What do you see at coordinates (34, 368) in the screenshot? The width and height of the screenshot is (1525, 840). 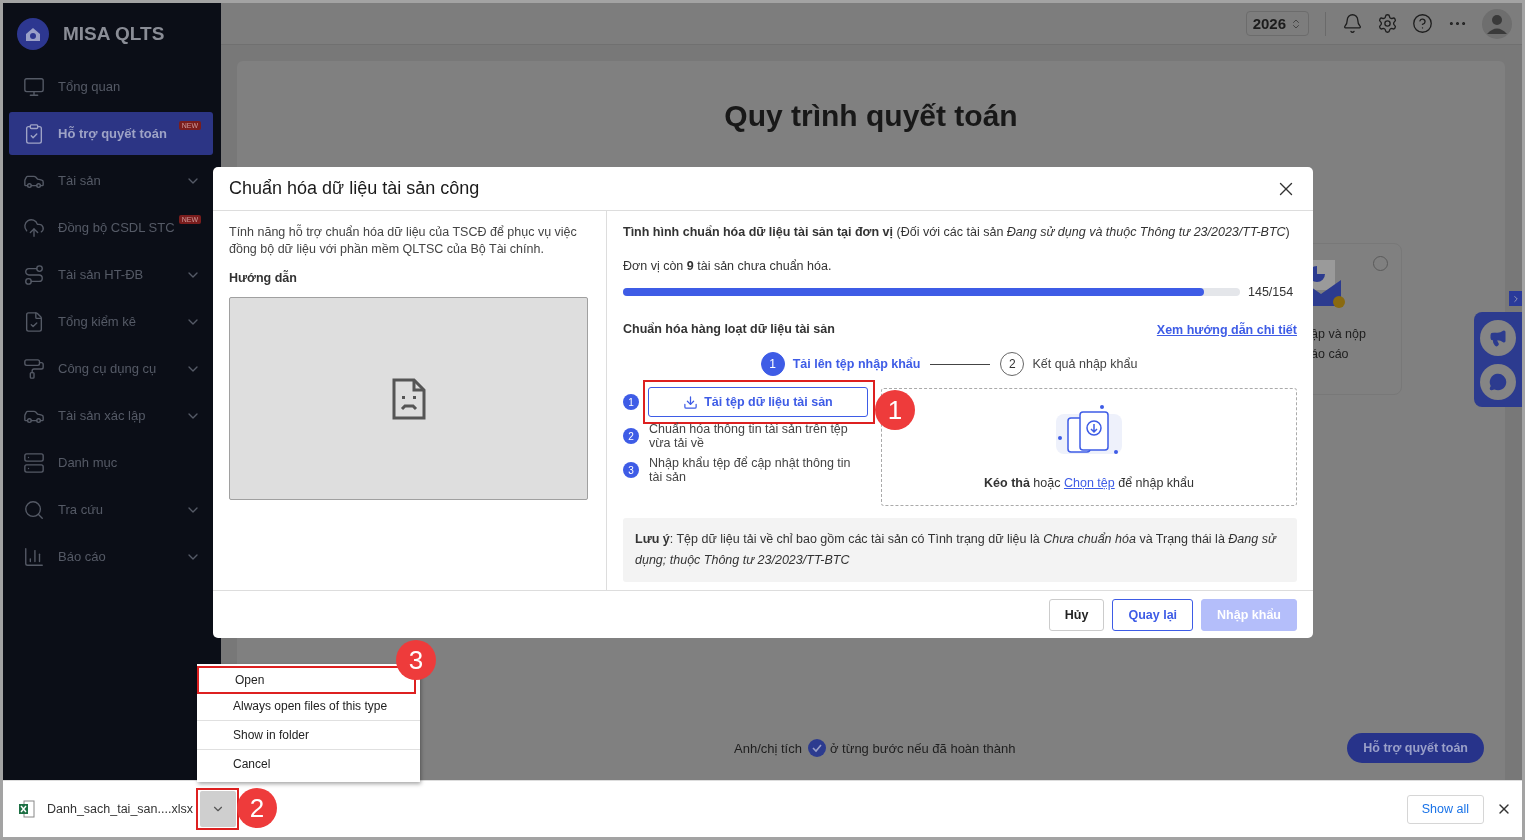 I see `paint-roller-icon` at bounding box center [34, 368].